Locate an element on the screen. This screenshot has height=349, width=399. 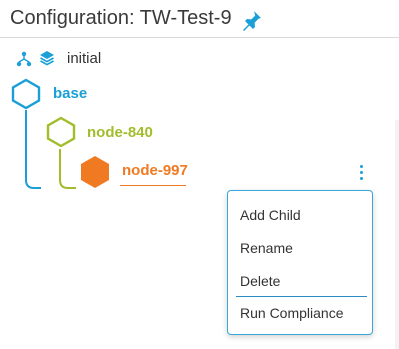
menu-divider is located at coordinates (301, 296).